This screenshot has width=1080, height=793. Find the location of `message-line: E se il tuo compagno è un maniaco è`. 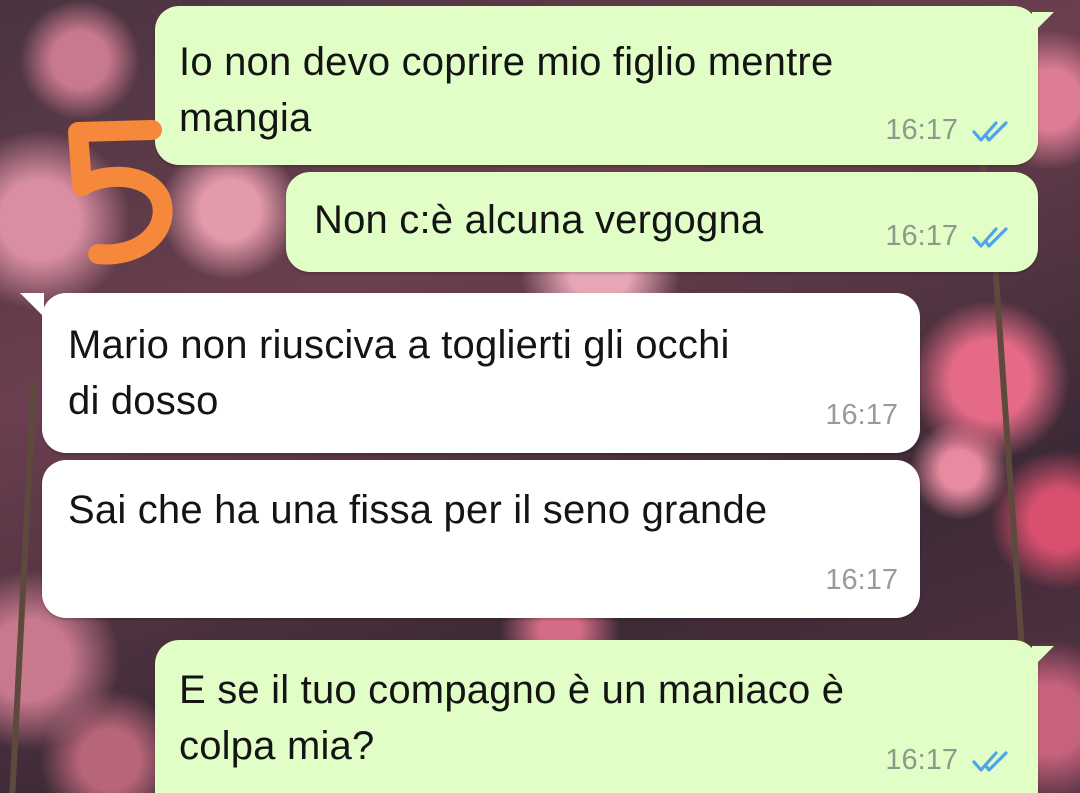

message-line: E se il tuo compagno è un maniaco è is located at coordinates (512, 690).